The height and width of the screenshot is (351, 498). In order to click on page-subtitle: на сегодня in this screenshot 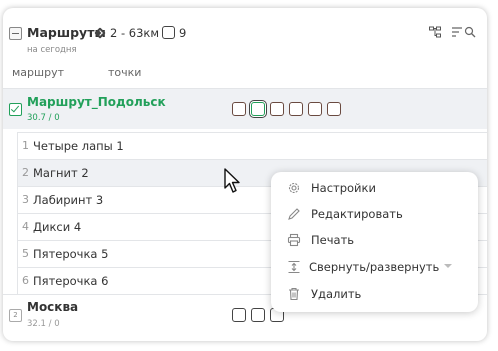, I will do `click(52, 50)`.